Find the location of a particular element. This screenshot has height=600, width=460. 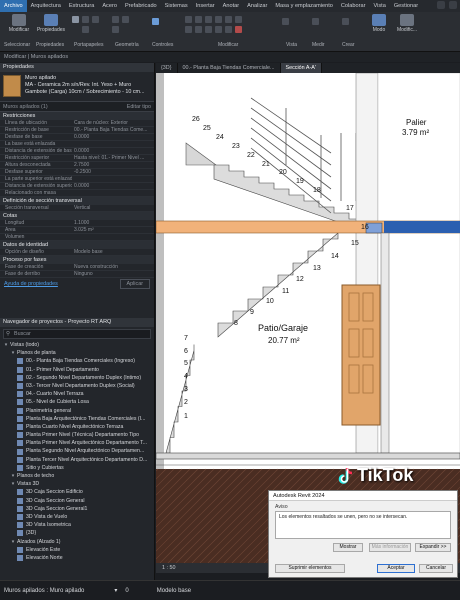

property-row: La parte superior está enlazada is located at coordinates (77, 179).